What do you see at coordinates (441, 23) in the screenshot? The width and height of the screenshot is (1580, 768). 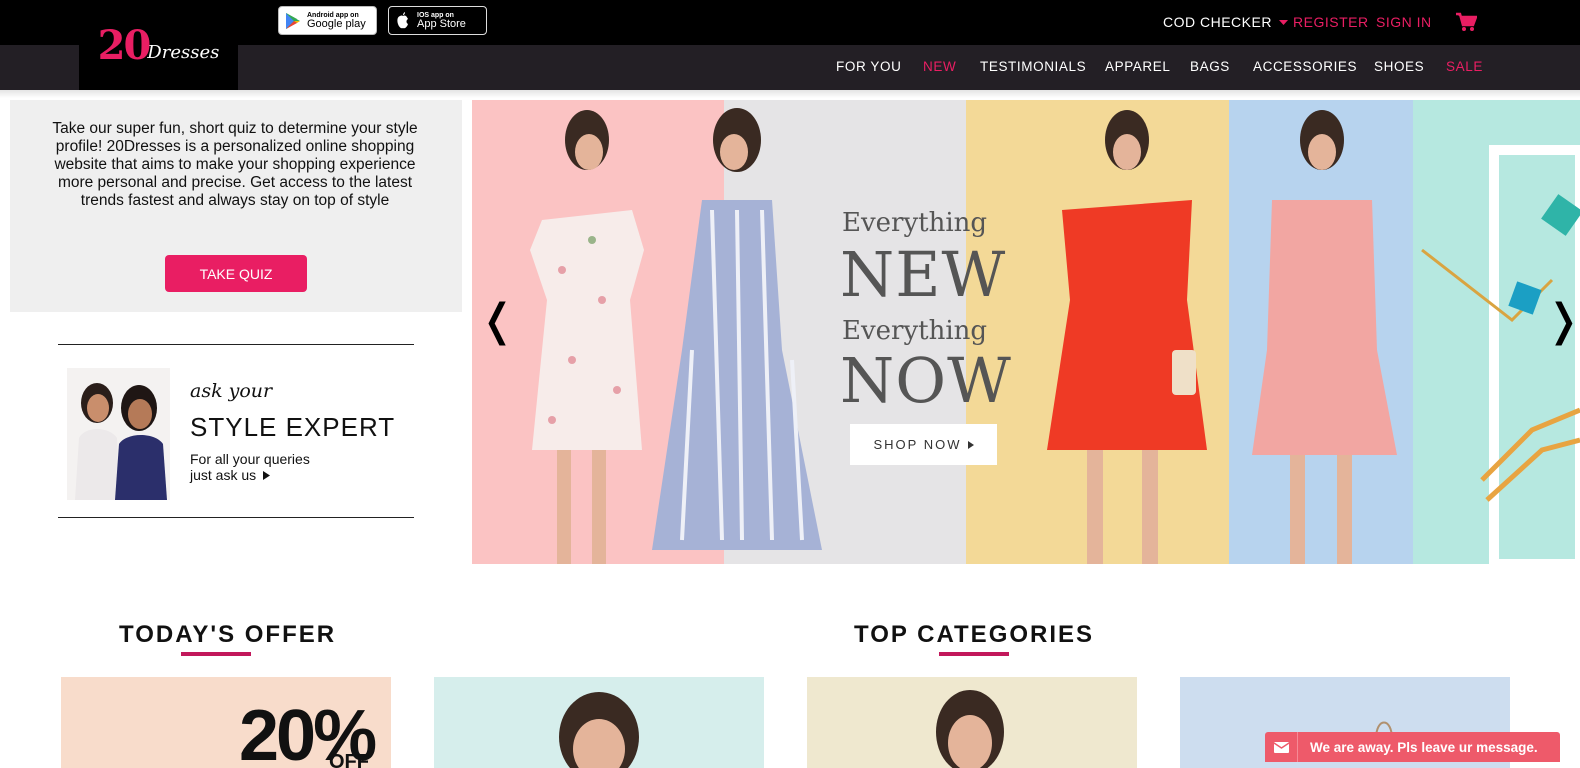 I see `app-store-big: App Store` at bounding box center [441, 23].